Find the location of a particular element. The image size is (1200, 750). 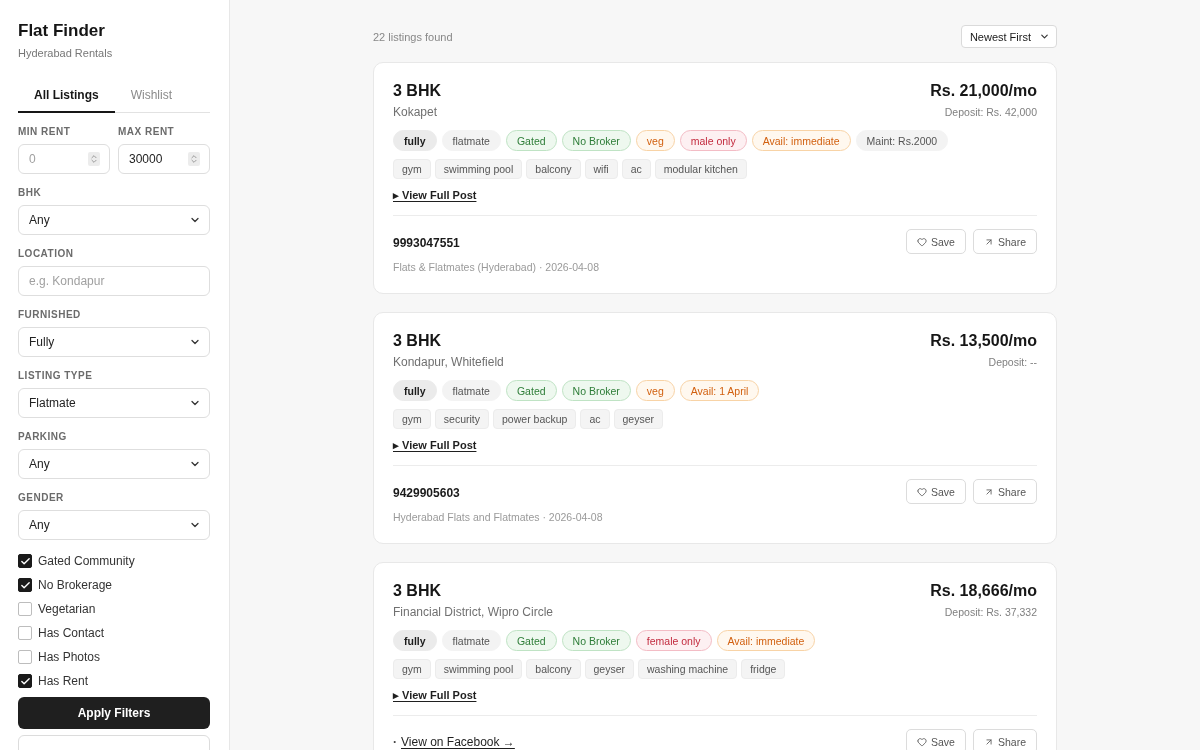

app-title: Flat Finder is located at coordinates (62, 31).